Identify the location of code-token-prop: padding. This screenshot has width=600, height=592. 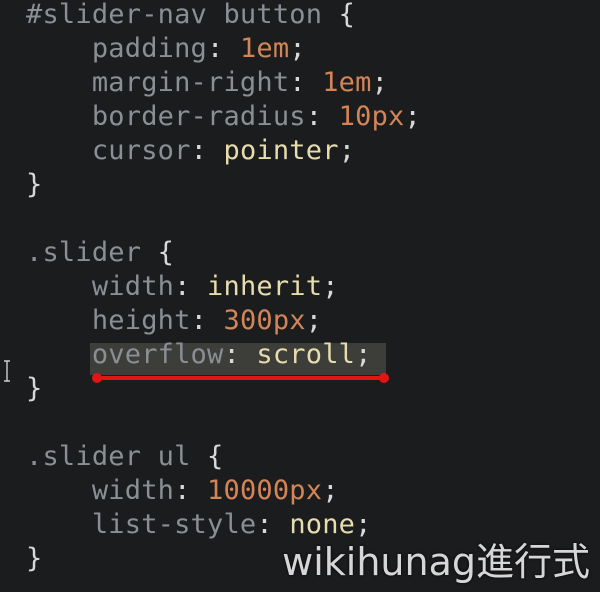
(117, 48).